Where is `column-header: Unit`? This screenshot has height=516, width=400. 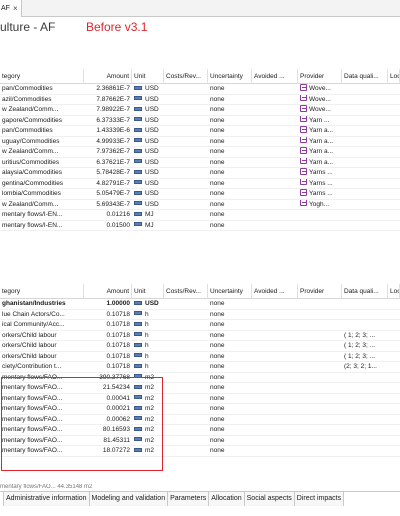 column-header: Unit is located at coordinates (148, 291).